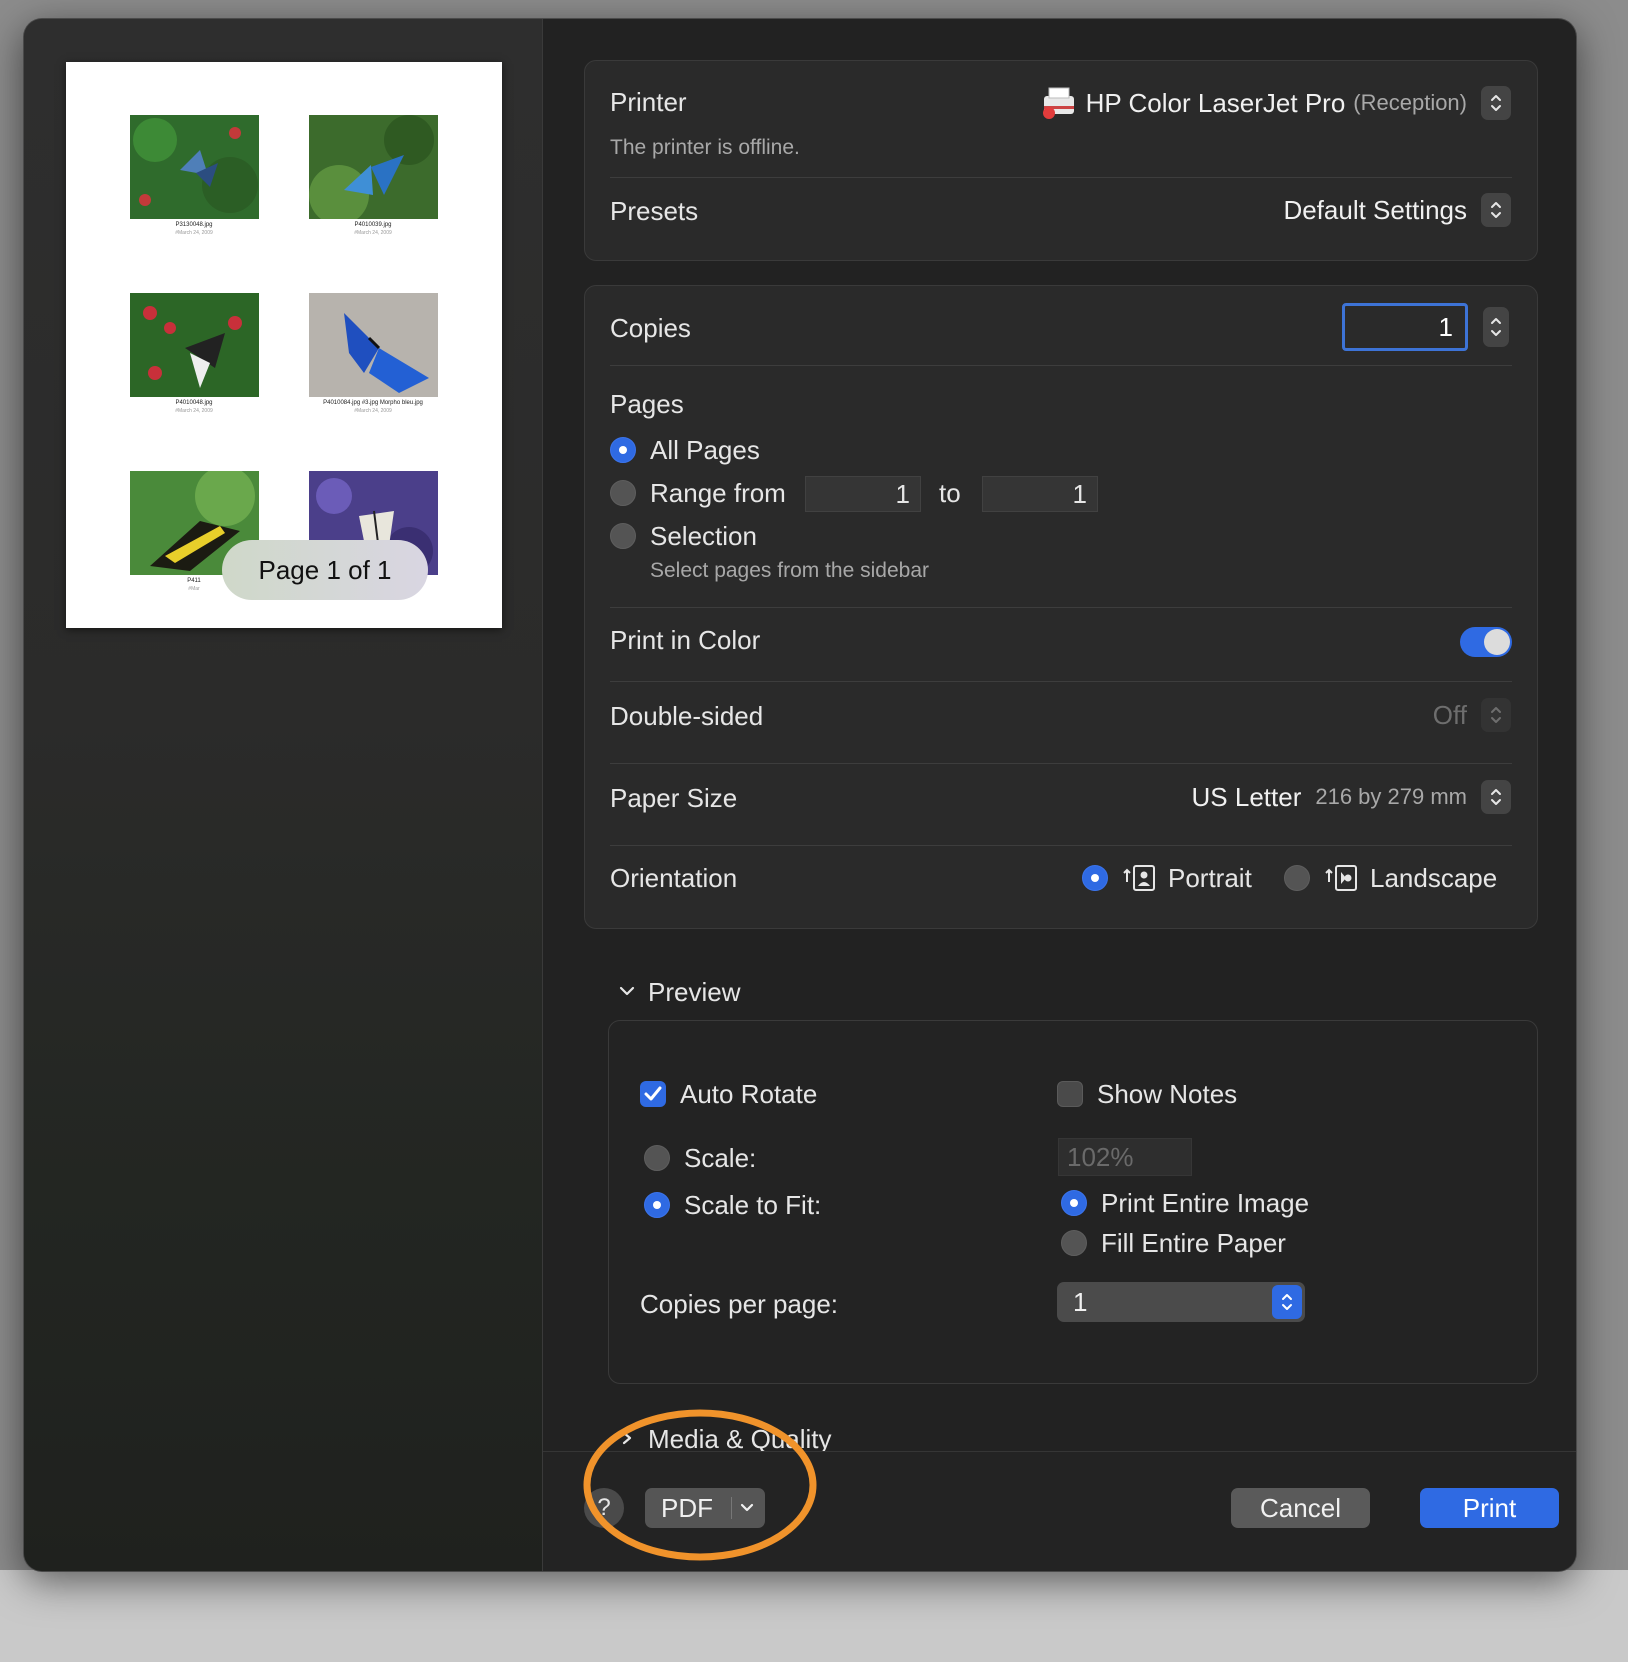 This screenshot has height=1662, width=1628. Describe the element at coordinates (1210, 878) in the screenshot. I see `portrait-label: Portrait` at that location.